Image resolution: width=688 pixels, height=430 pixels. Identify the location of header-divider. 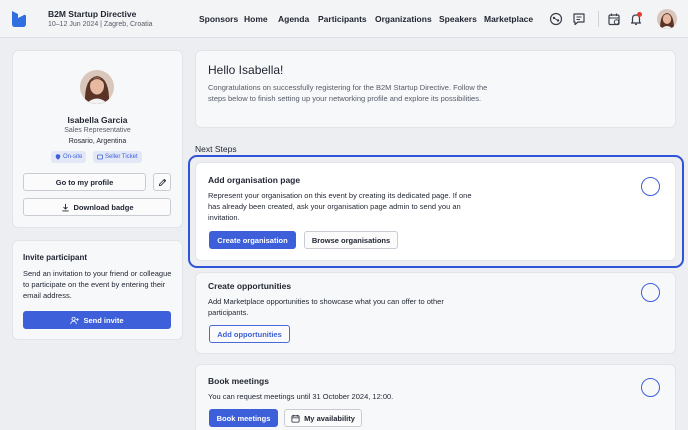
(598, 19).